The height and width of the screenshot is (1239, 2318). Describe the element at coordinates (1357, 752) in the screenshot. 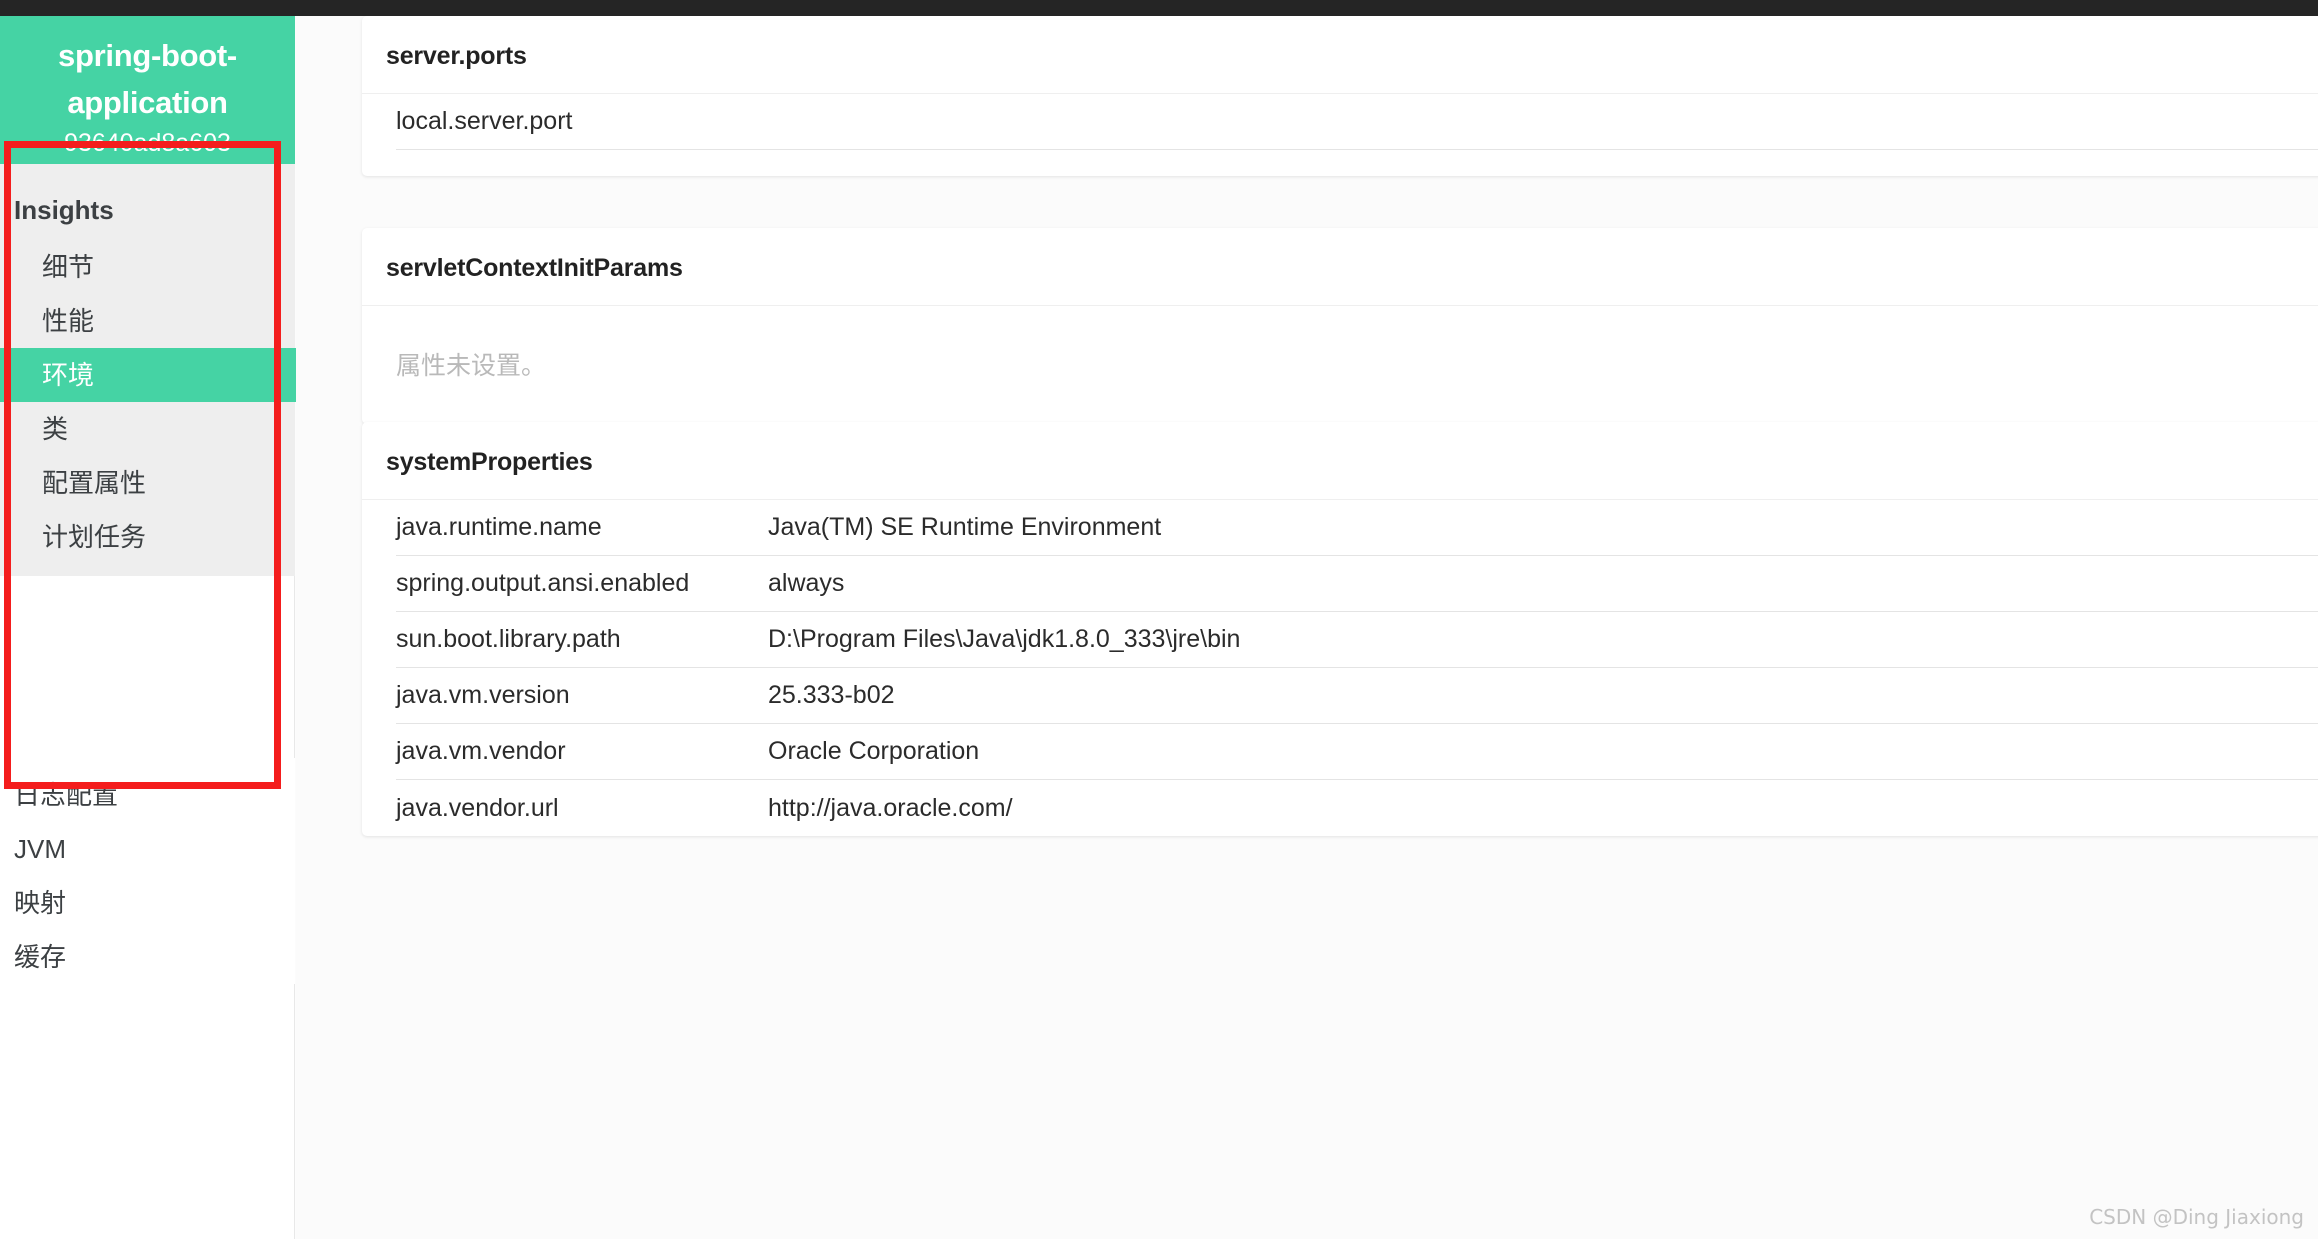

I see `table-row: java.vm.vendor Oracle Corporation` at that location.